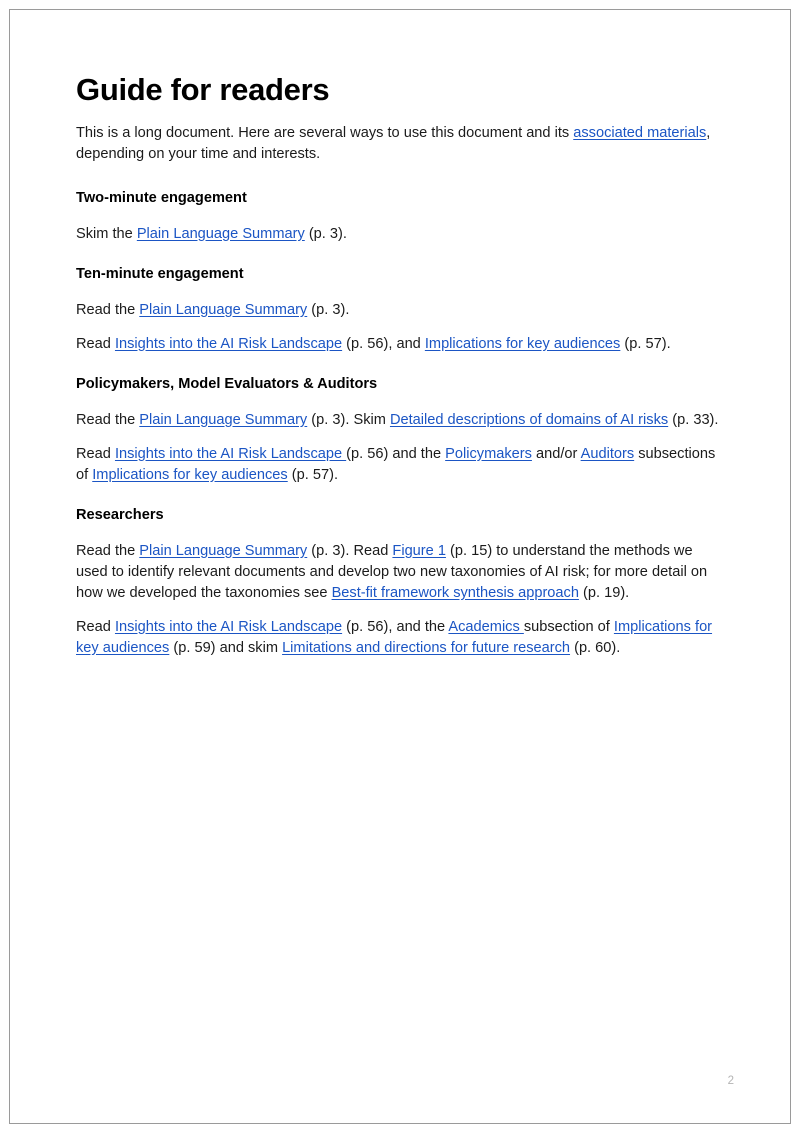 This screenshot has width=802, height=1131. I want to click on text-run: Skim the, so click(106, 233).